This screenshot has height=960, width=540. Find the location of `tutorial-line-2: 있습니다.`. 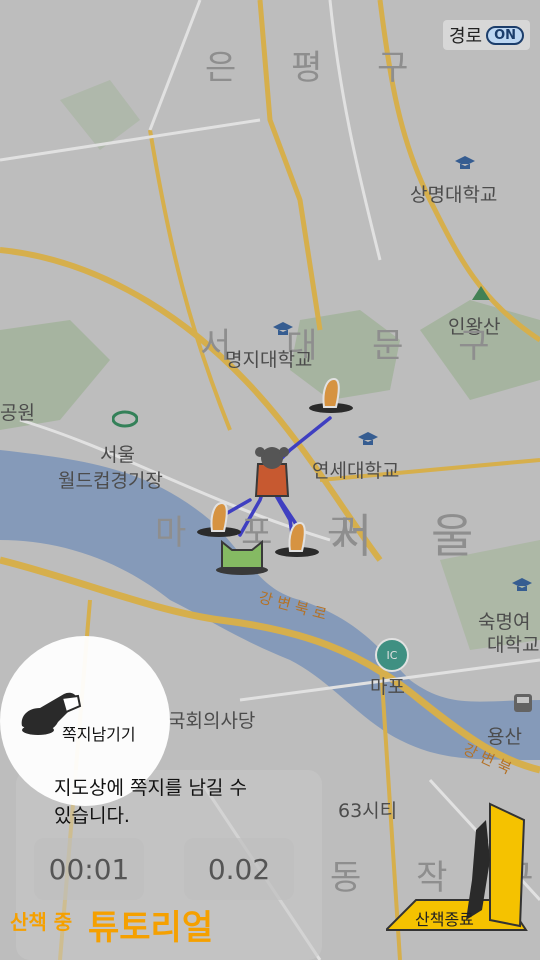

tutorial-line-2: 있습니다. is located at coordinates (92, 816).